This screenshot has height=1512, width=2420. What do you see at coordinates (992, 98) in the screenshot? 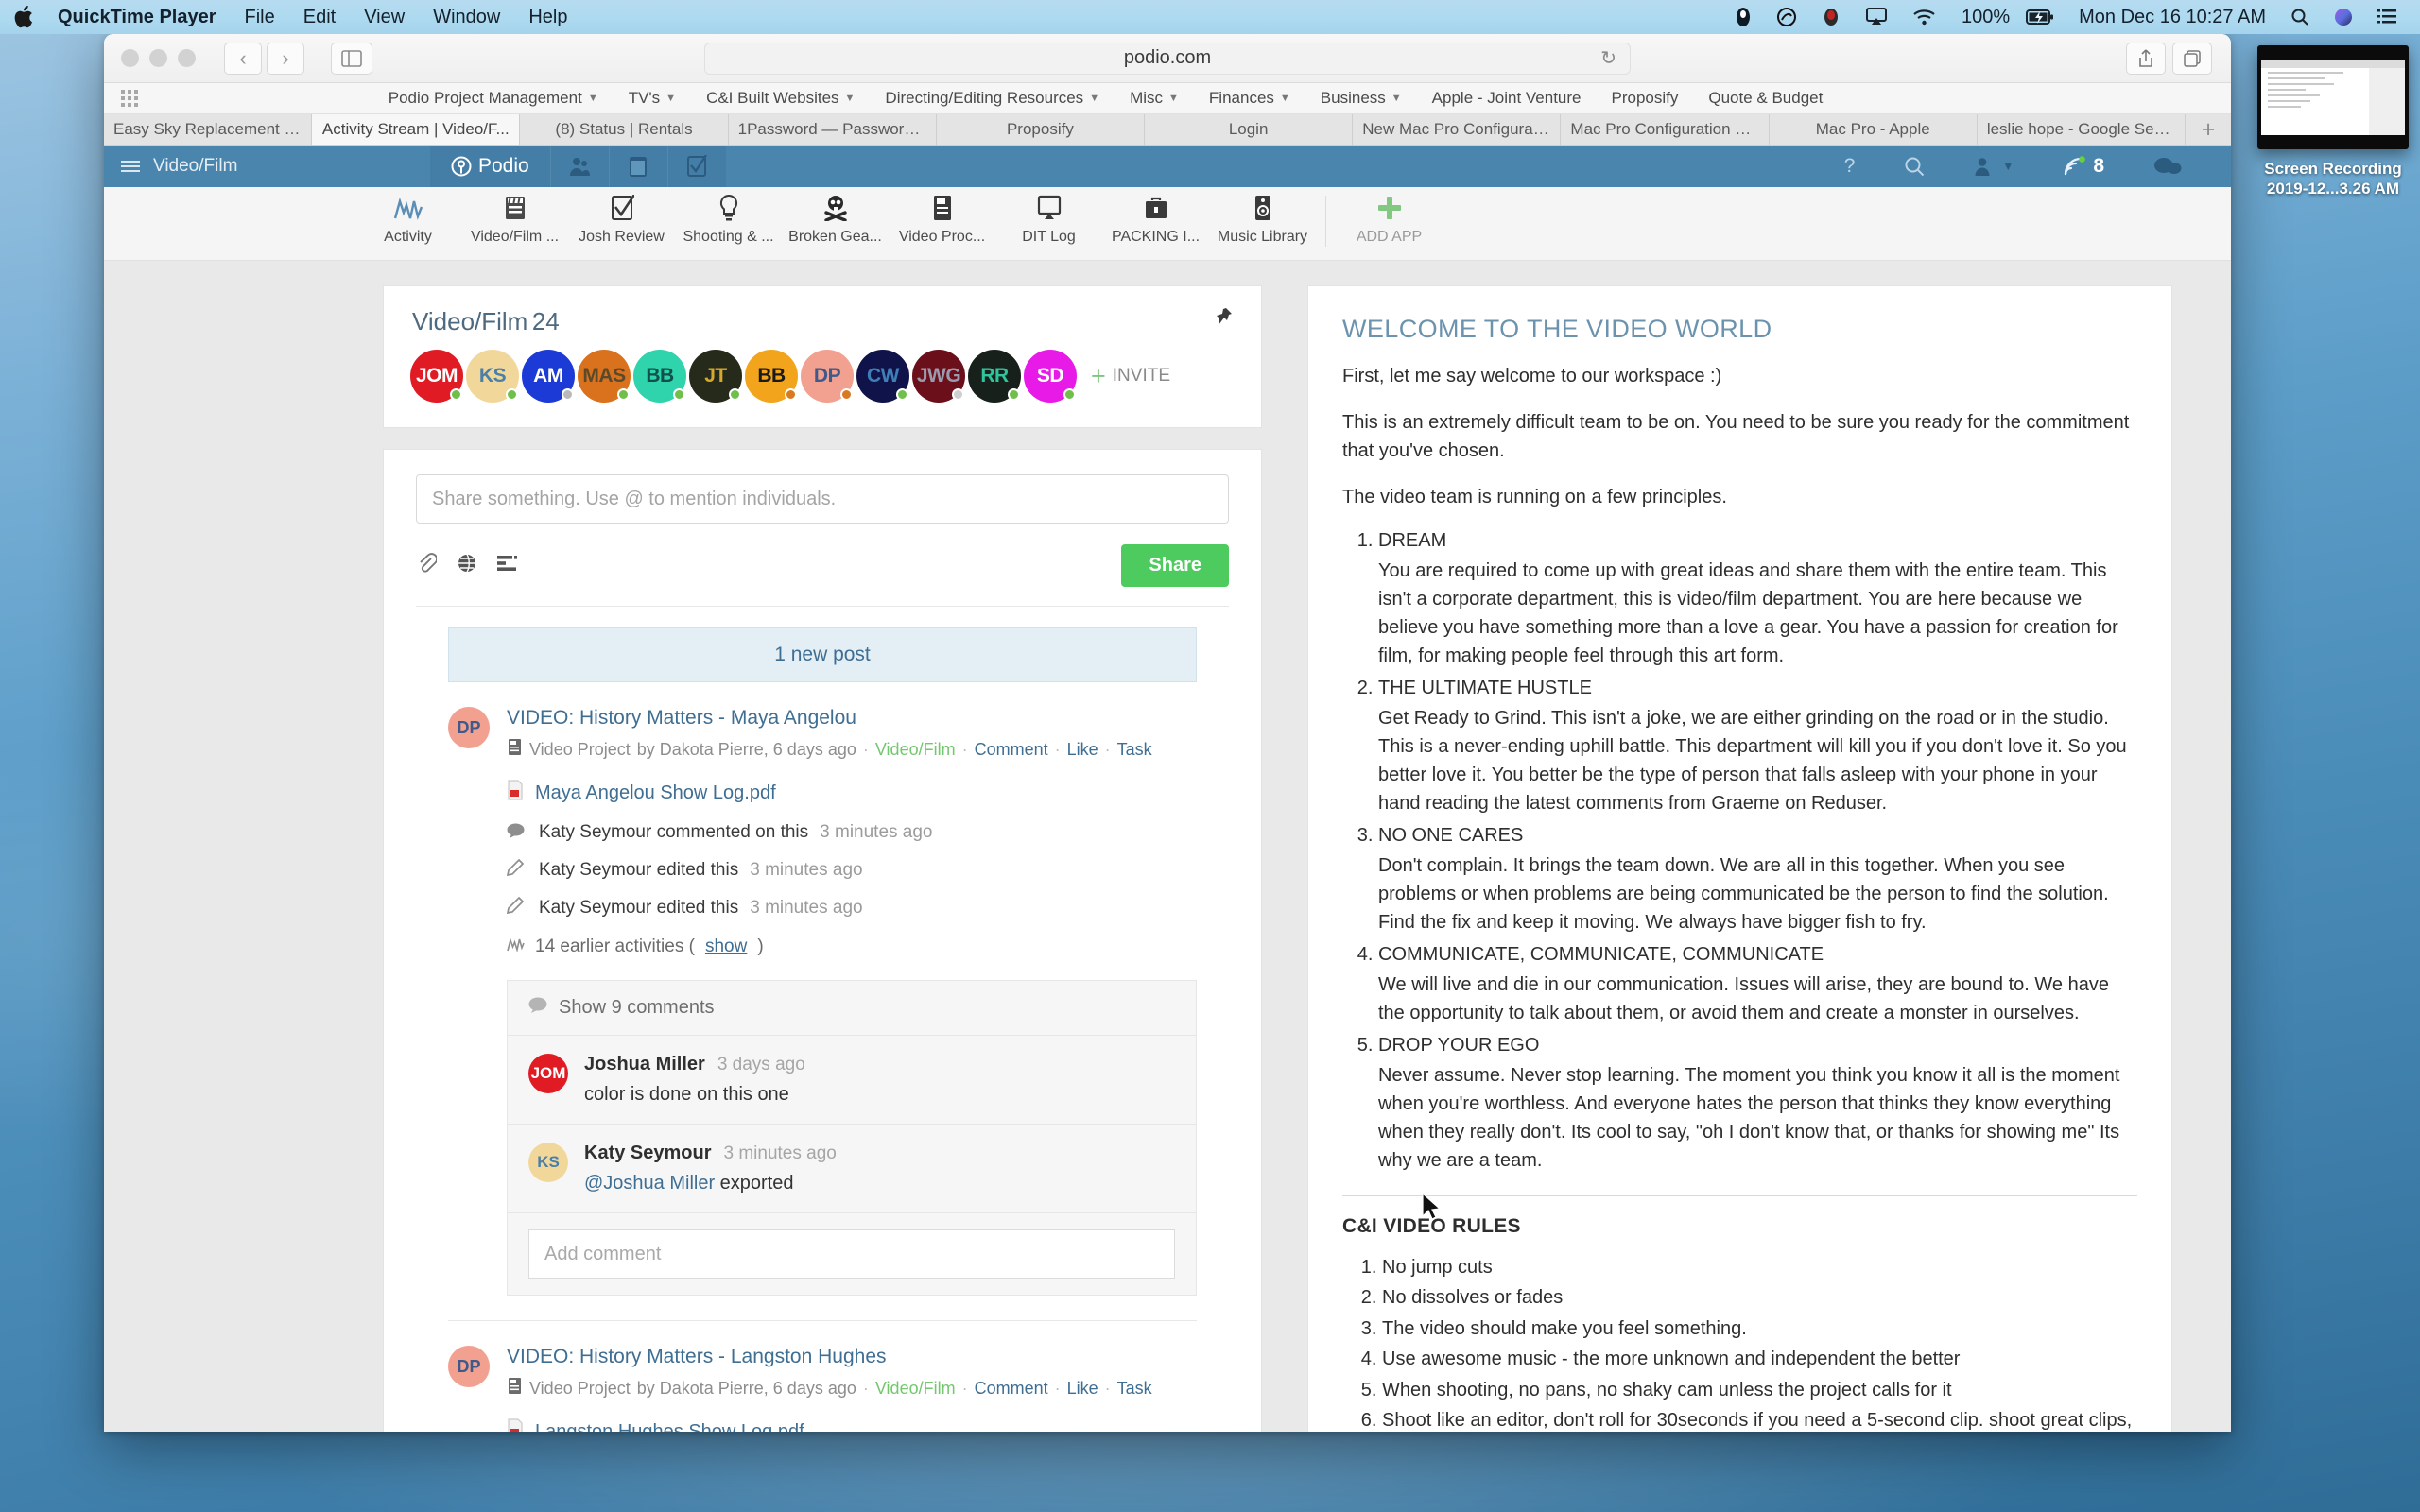
I see `bookmark-directing-editing-resources: Directing/Editing Resources ▼` at bounding box center [992, 98].